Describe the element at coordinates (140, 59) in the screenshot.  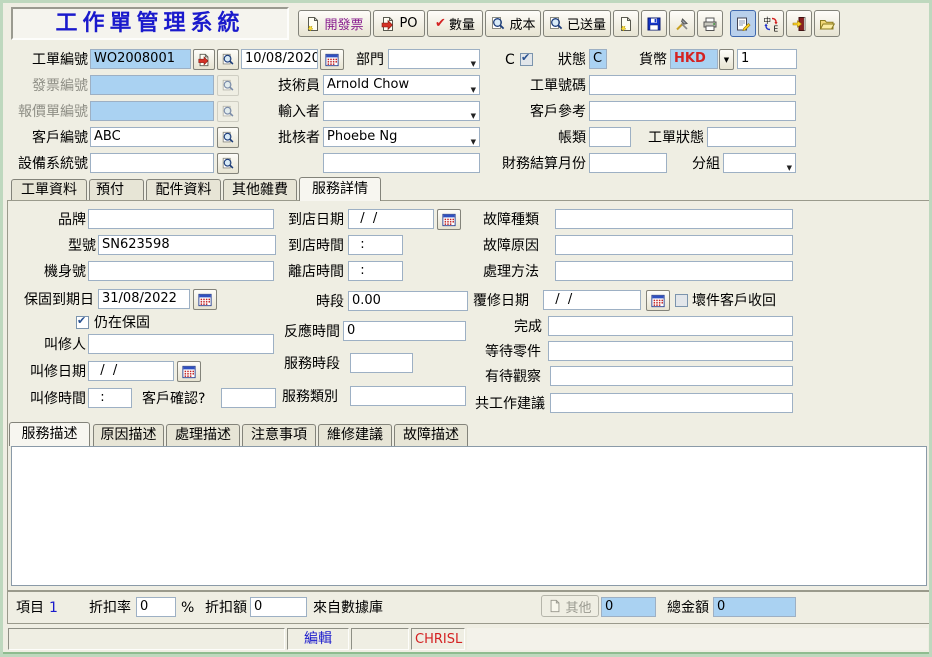
I see `work-order-field: WO2008001` at that location.